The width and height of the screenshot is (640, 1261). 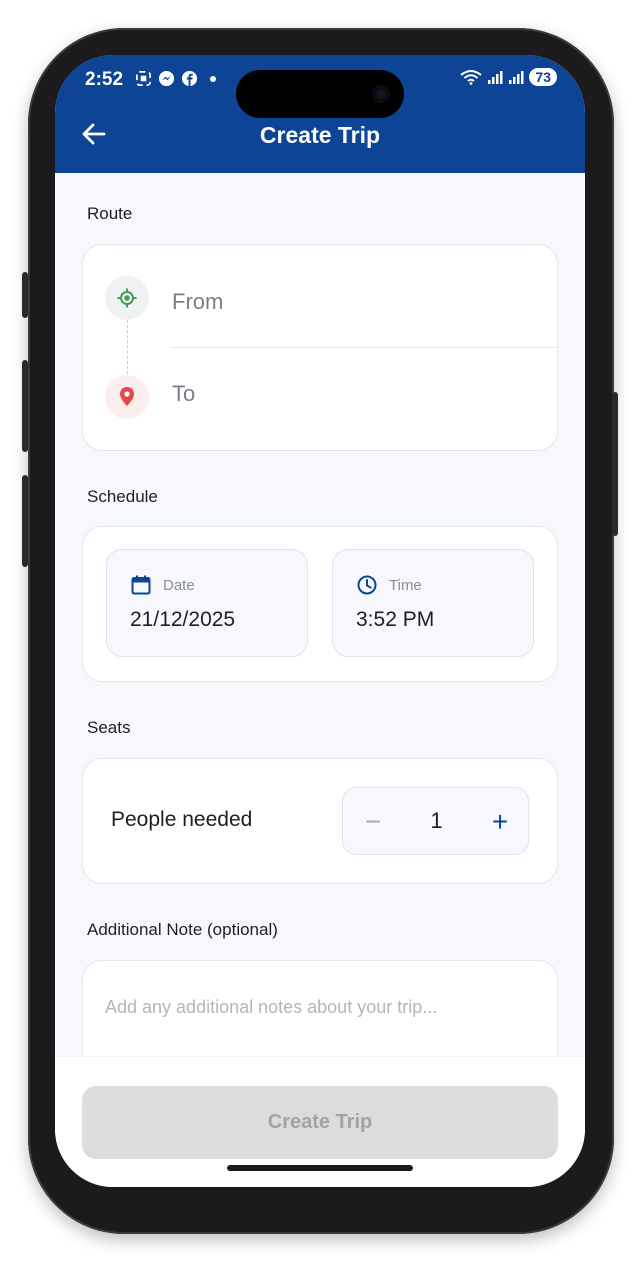 I want to click on status-time: 2:52, so click(x=104, y=79).